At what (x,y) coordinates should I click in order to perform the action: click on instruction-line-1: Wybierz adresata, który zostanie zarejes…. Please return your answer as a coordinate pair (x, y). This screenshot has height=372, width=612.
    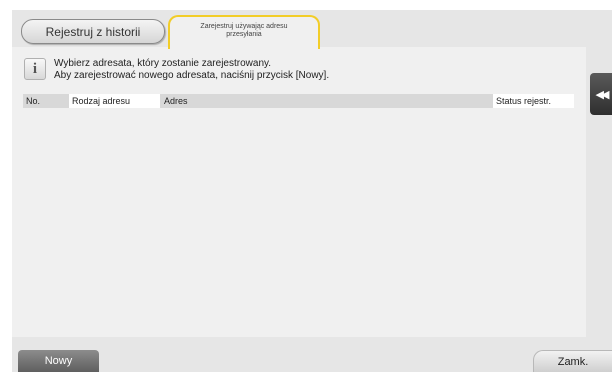
    Looking at the image, I should click on (163, 63).